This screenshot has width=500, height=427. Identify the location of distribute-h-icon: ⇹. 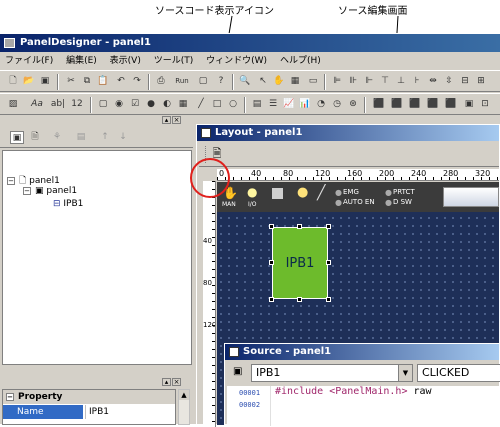
(433, 81).